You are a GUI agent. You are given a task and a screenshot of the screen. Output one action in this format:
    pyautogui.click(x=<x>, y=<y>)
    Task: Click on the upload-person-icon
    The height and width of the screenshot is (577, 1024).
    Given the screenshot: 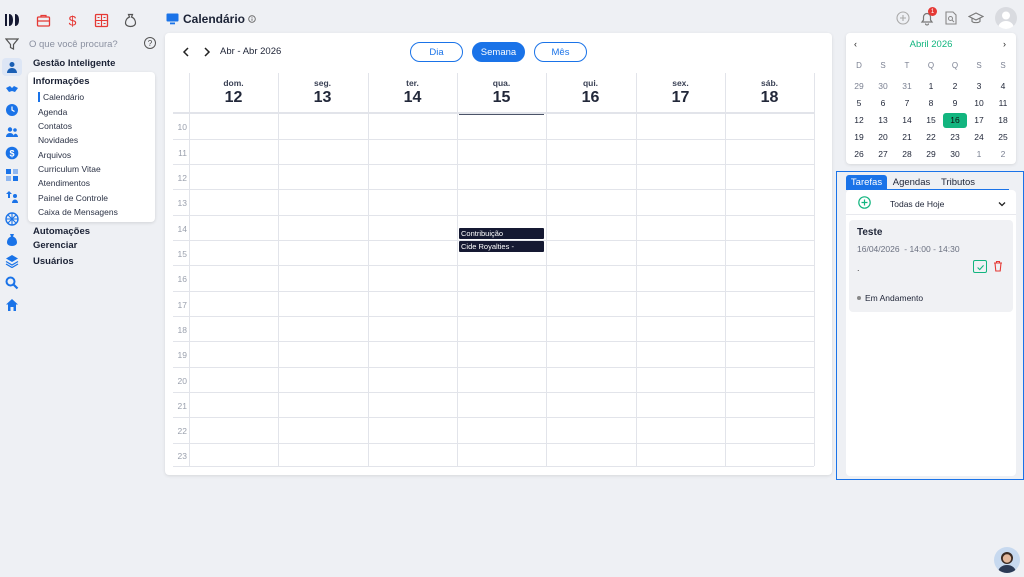 What is the action you would take?
    pyautogui.click(x=12, y=197)
    